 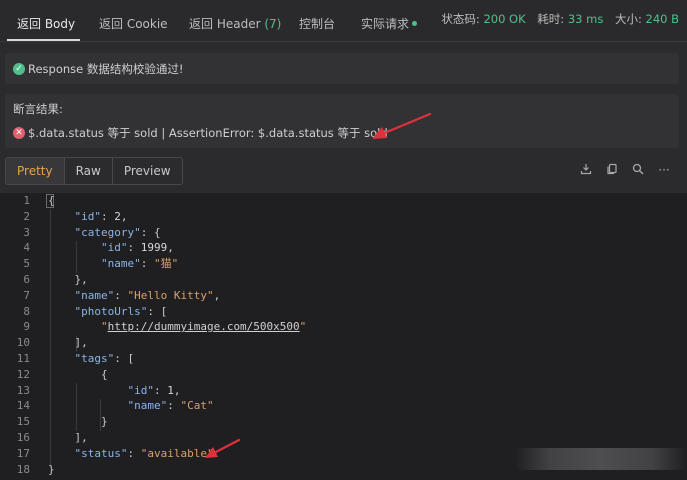 What do you see at coordinates (39, 200) in the screenshot?
I see `code-line: 1{` at bounding box center [39, 200].